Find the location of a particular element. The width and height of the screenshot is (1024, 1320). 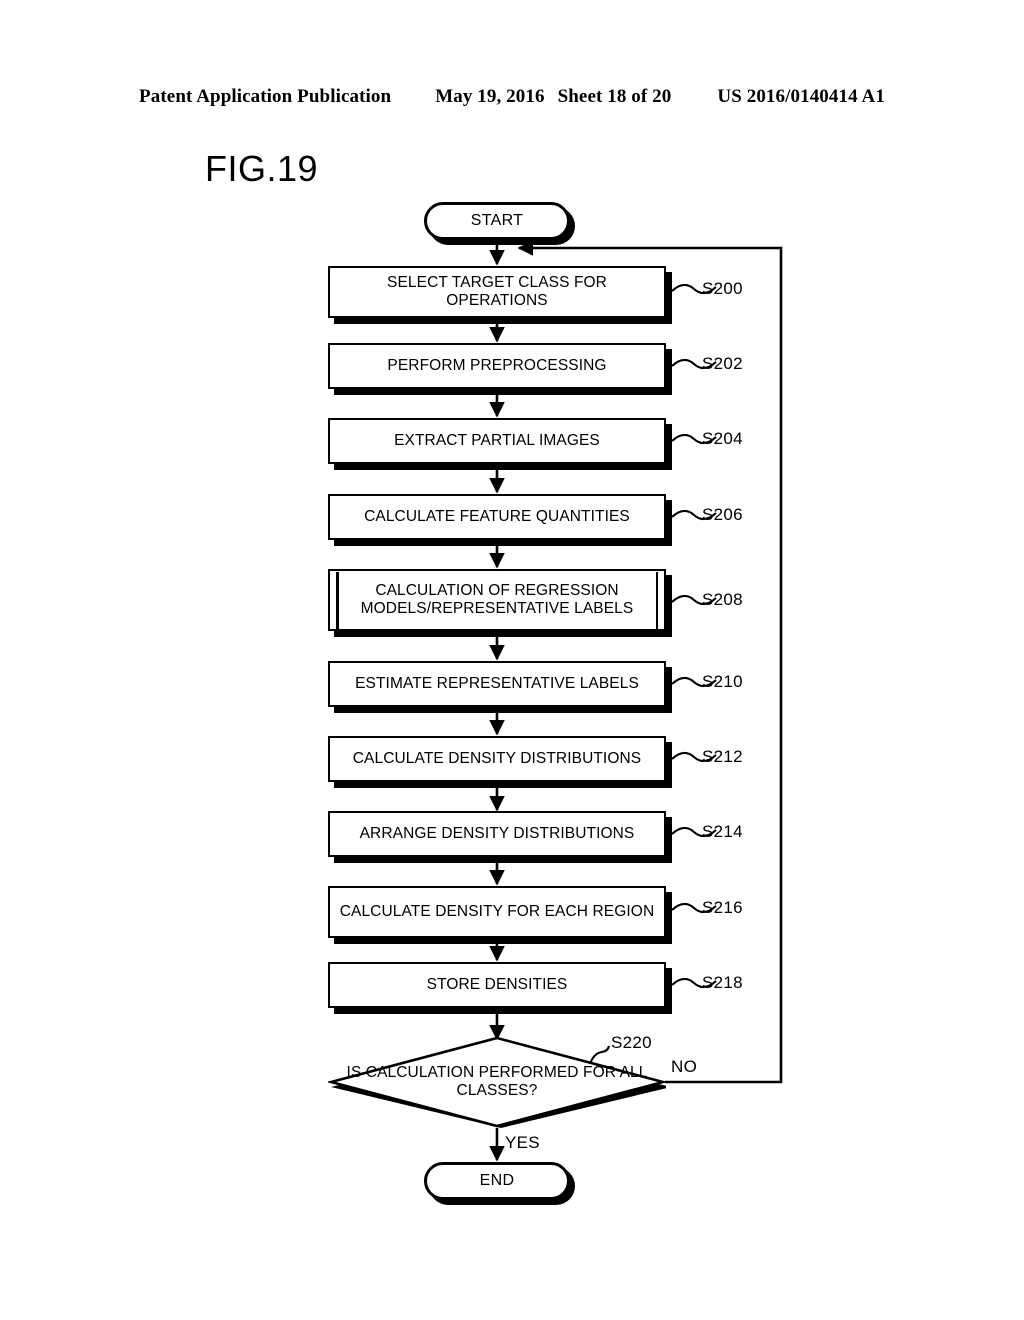

flow-node-s214: ARRANGE DENSITY DISTRIBUTIONS is located at coordinates (497, 834).